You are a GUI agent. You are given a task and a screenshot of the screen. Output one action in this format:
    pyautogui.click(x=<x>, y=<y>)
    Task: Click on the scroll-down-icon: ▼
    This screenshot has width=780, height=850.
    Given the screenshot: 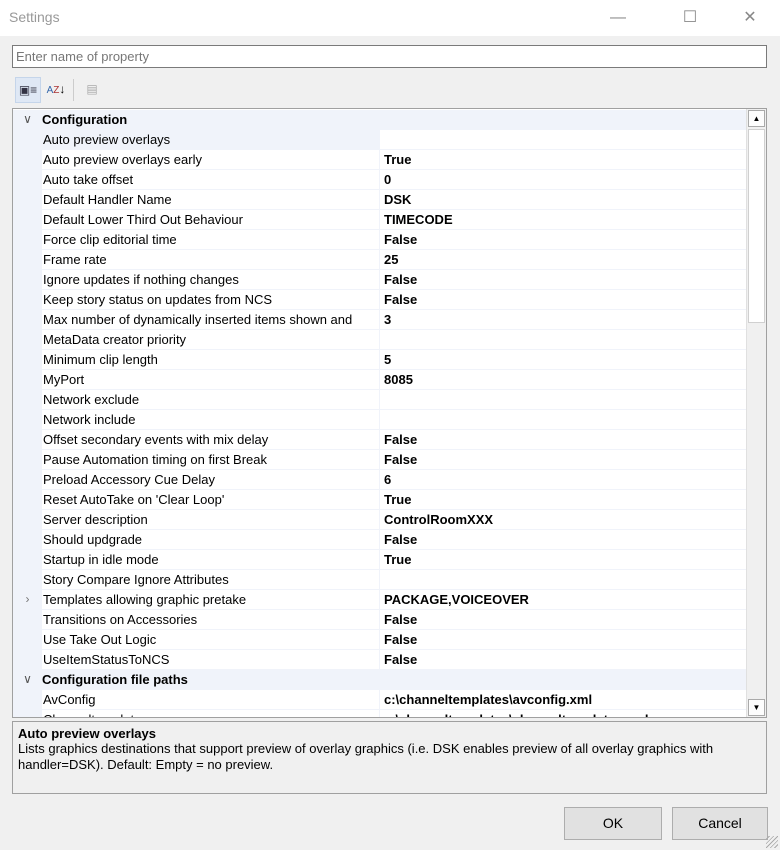 What is the action you would take?
    pyautogui.click(x=756, y=707)
    